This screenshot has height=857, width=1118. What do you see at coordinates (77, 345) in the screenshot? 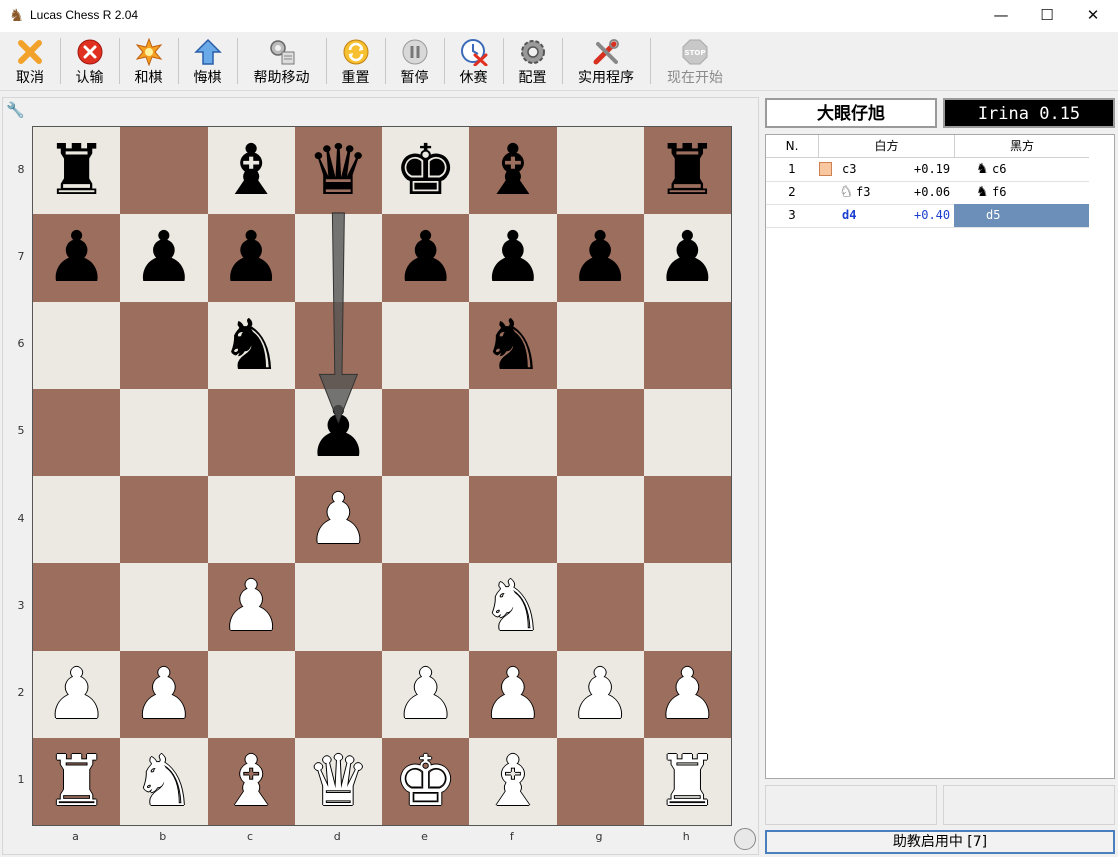
I see `square-a6` at bounding box center [77, 345].